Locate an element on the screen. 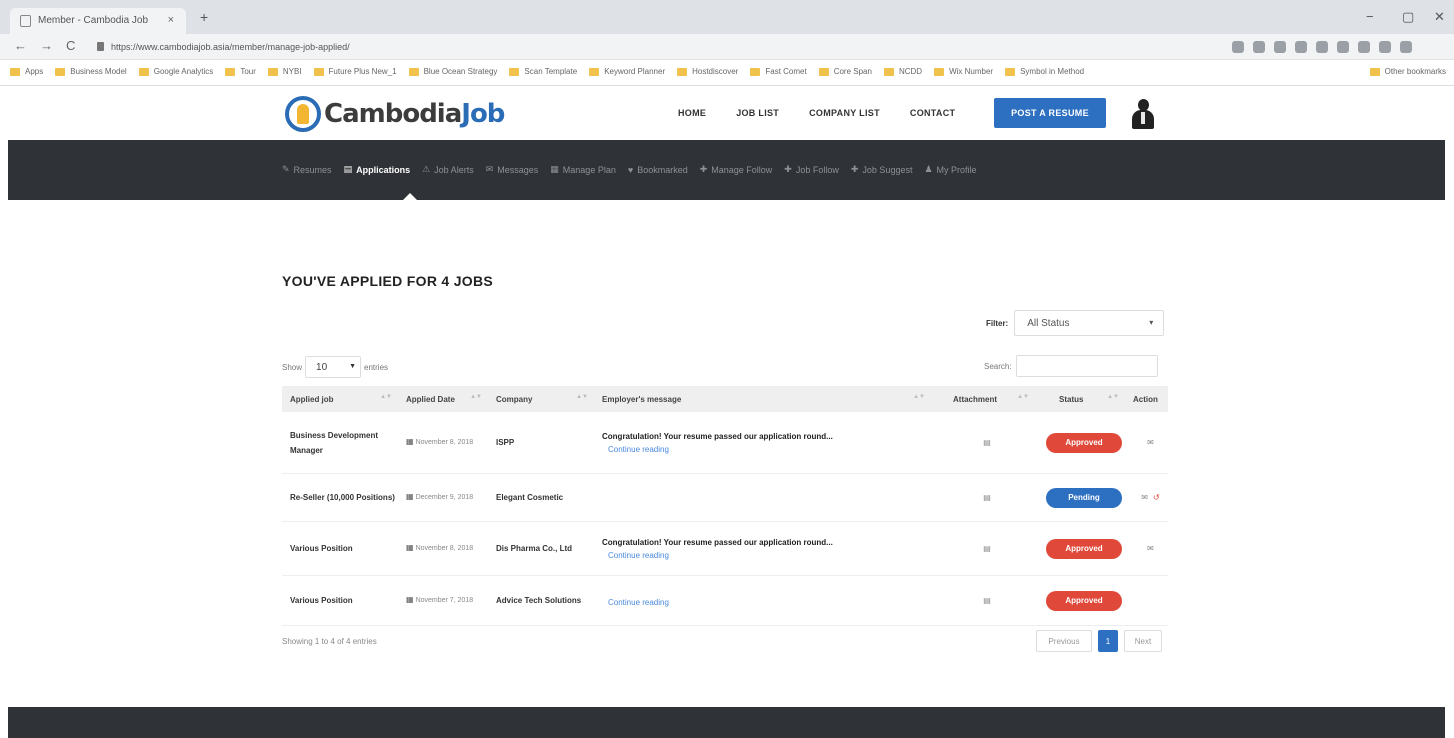 The image size is (1454, 738). folder-icon is located at coordinates (823, 71).